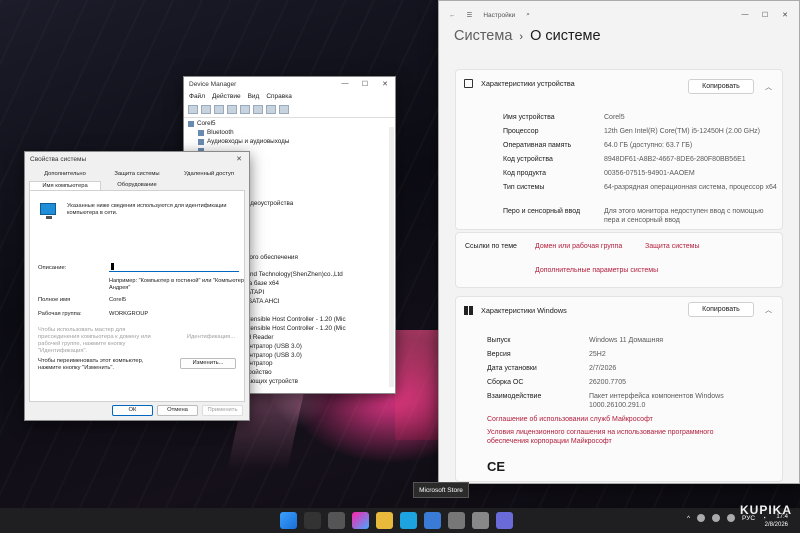 The image size is (800, 533). Describe the element at coordinates (491, 246) in the screenshot. I see `related-links-label: Ссылки по теме` at that location.